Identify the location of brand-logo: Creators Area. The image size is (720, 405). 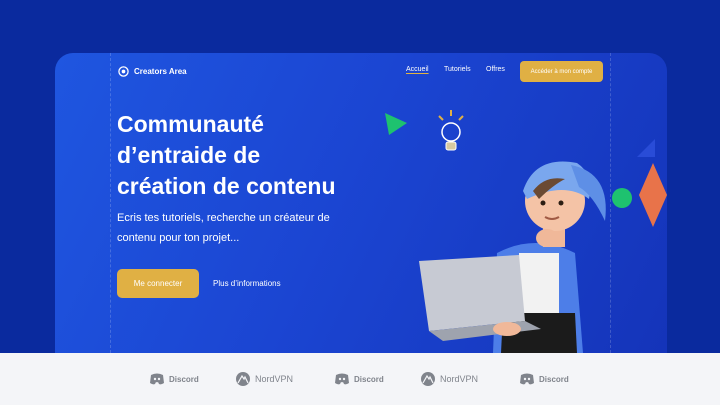
(152, 71).